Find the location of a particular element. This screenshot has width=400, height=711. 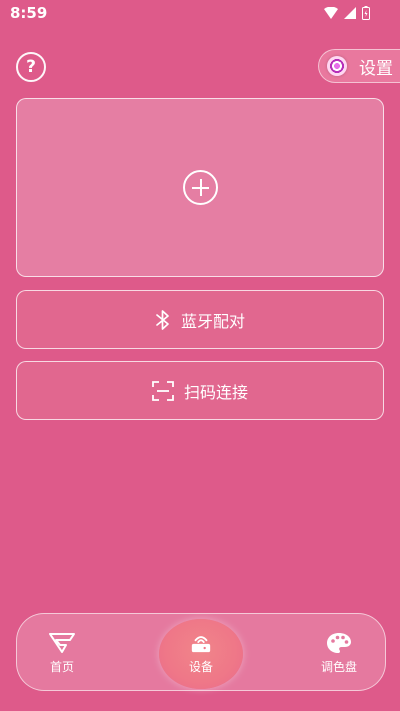

bottom-nav: 首页 设备 调色盘 is located at coordinates (201, 652).